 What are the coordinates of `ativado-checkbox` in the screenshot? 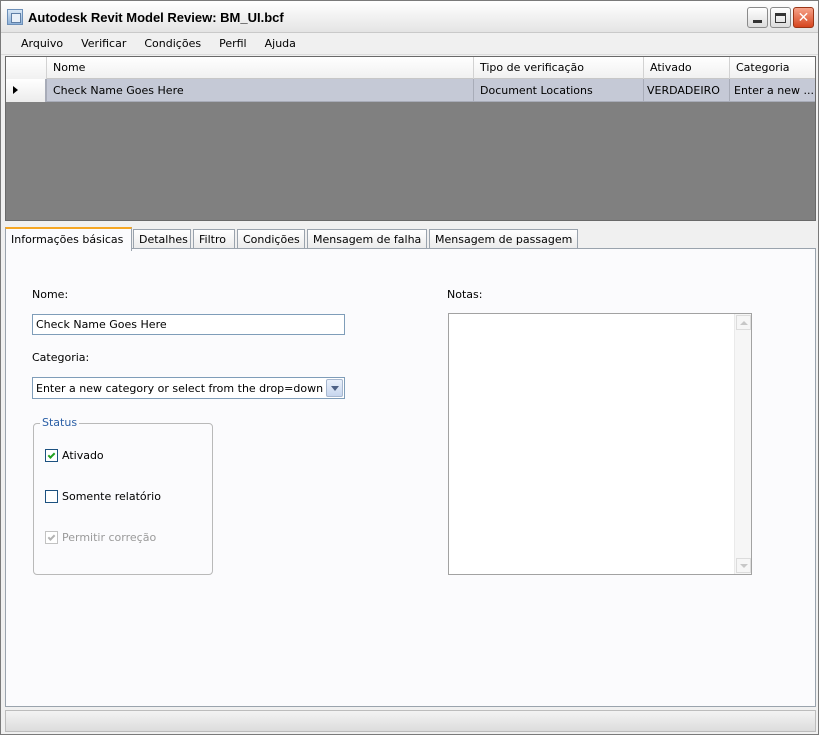 It's located at (51, 455).